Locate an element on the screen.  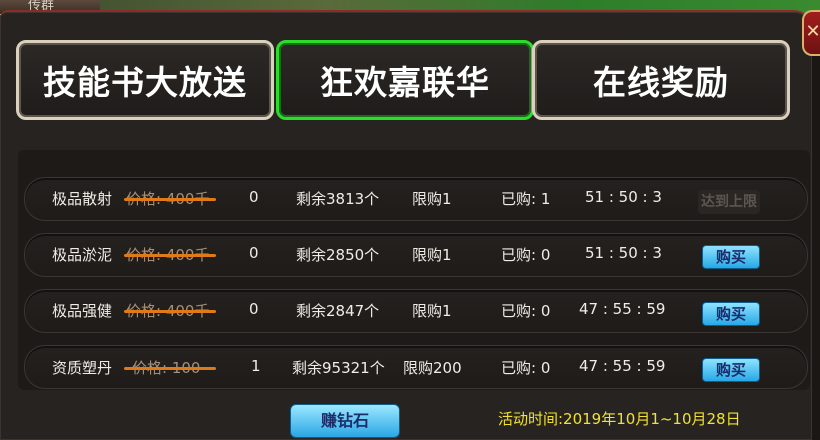
earn-diamonds-button: 赚钻石 is located at coordinates (345, 421).